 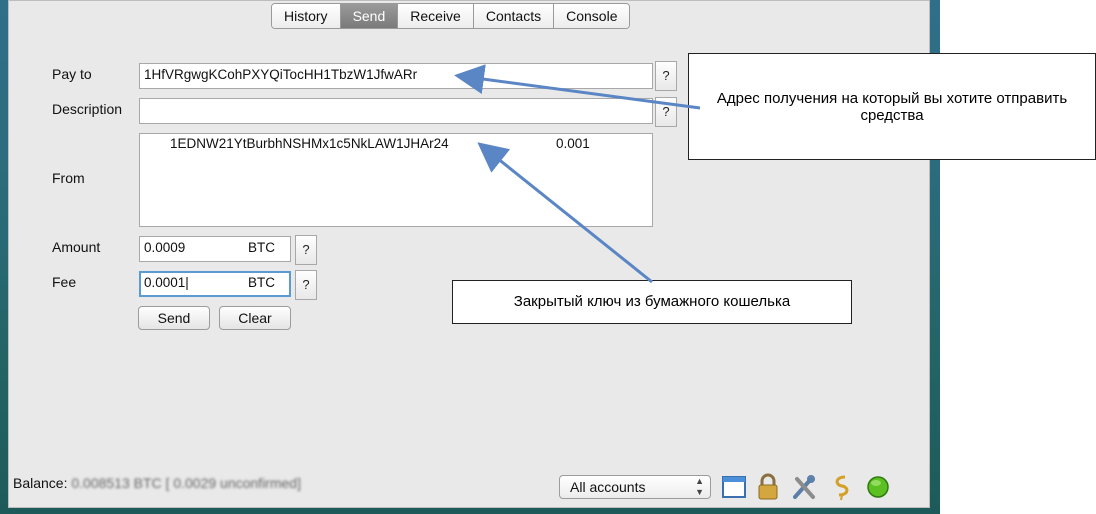 I want to click on annotation-arrows, so click(x=577, y=174).